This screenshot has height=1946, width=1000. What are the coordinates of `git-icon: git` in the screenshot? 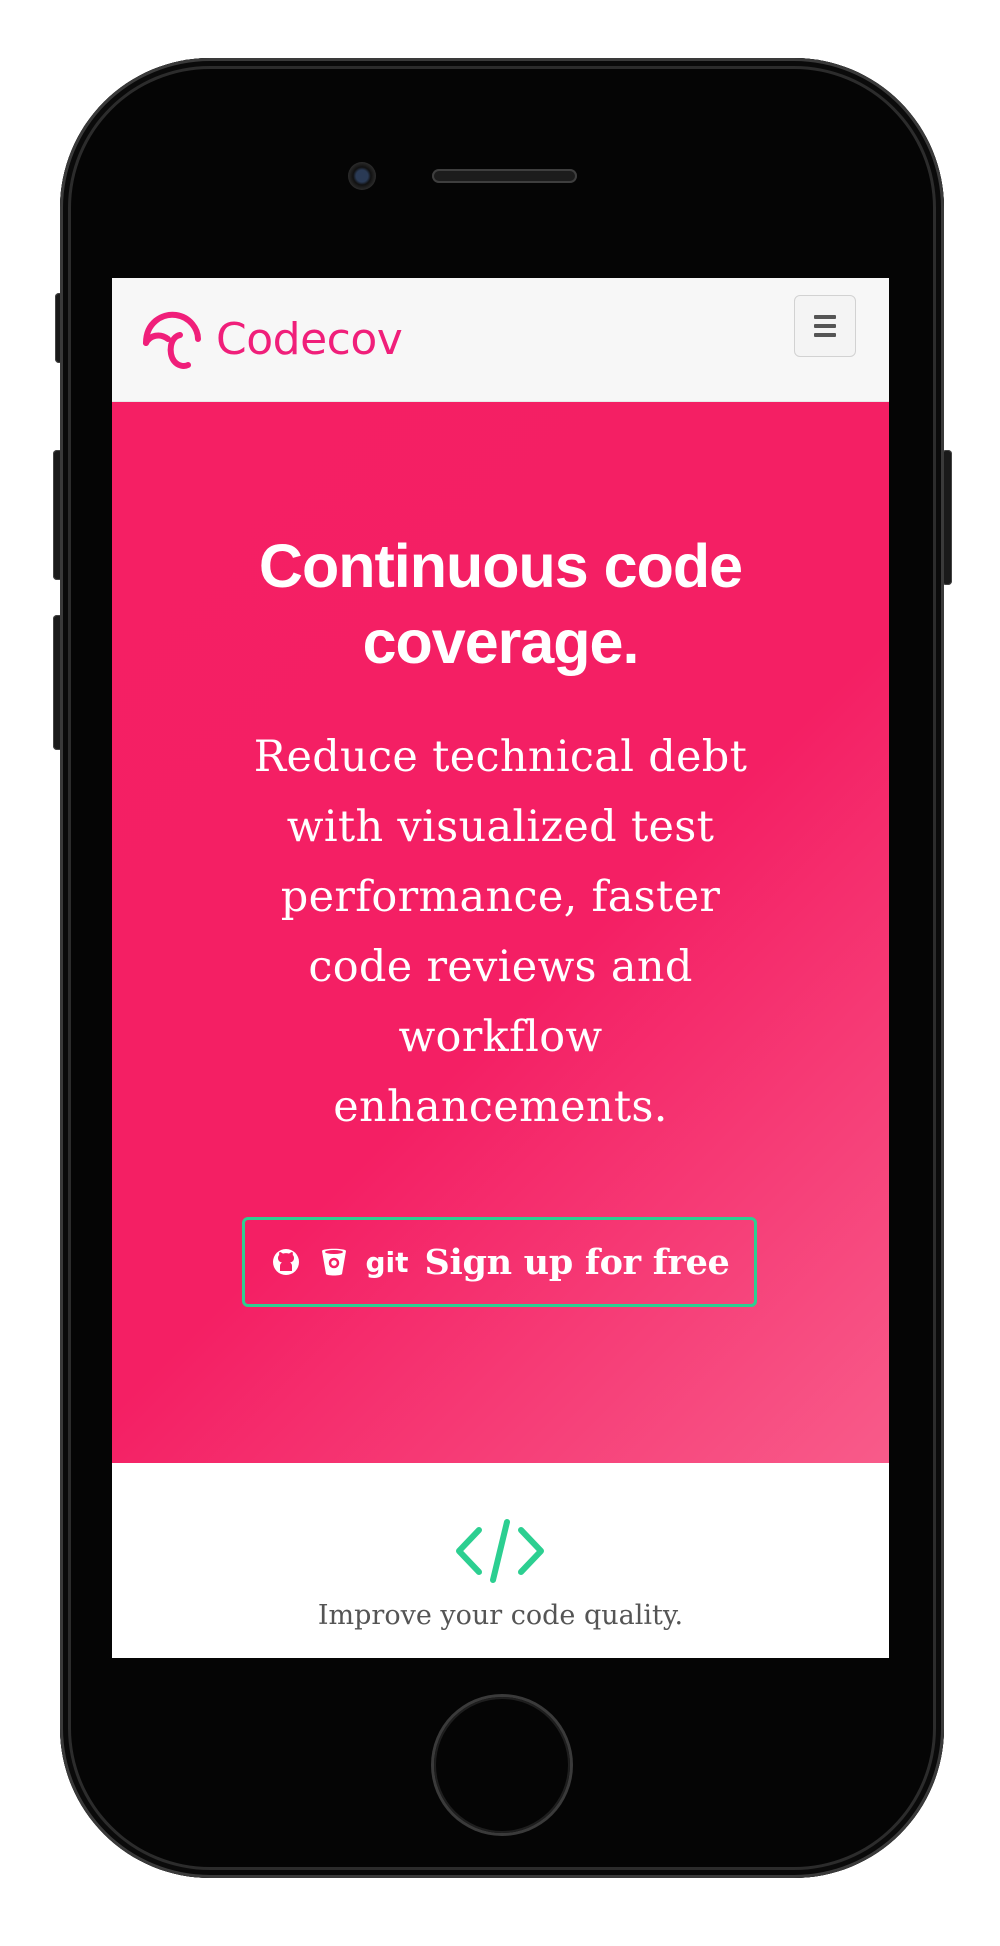 It's located at (387, 1262).